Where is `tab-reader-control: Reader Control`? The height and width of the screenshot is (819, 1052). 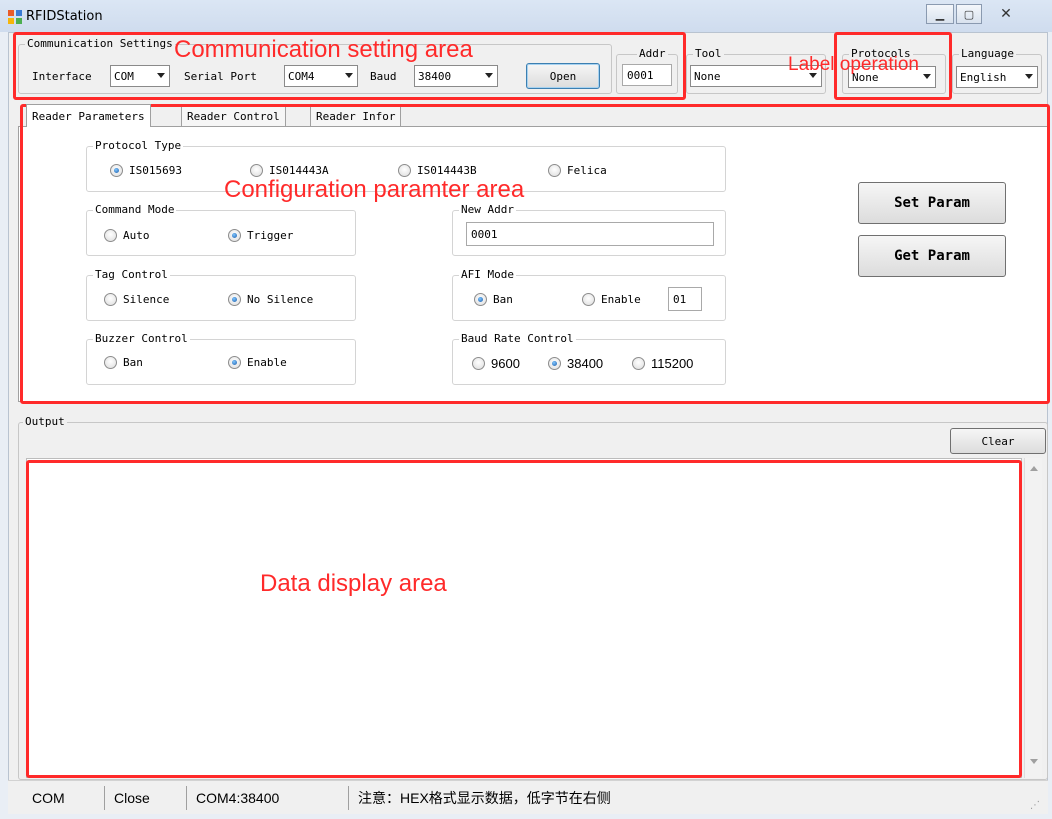 tab-reader-control: Reader Control is located at coordinates (233, 116).